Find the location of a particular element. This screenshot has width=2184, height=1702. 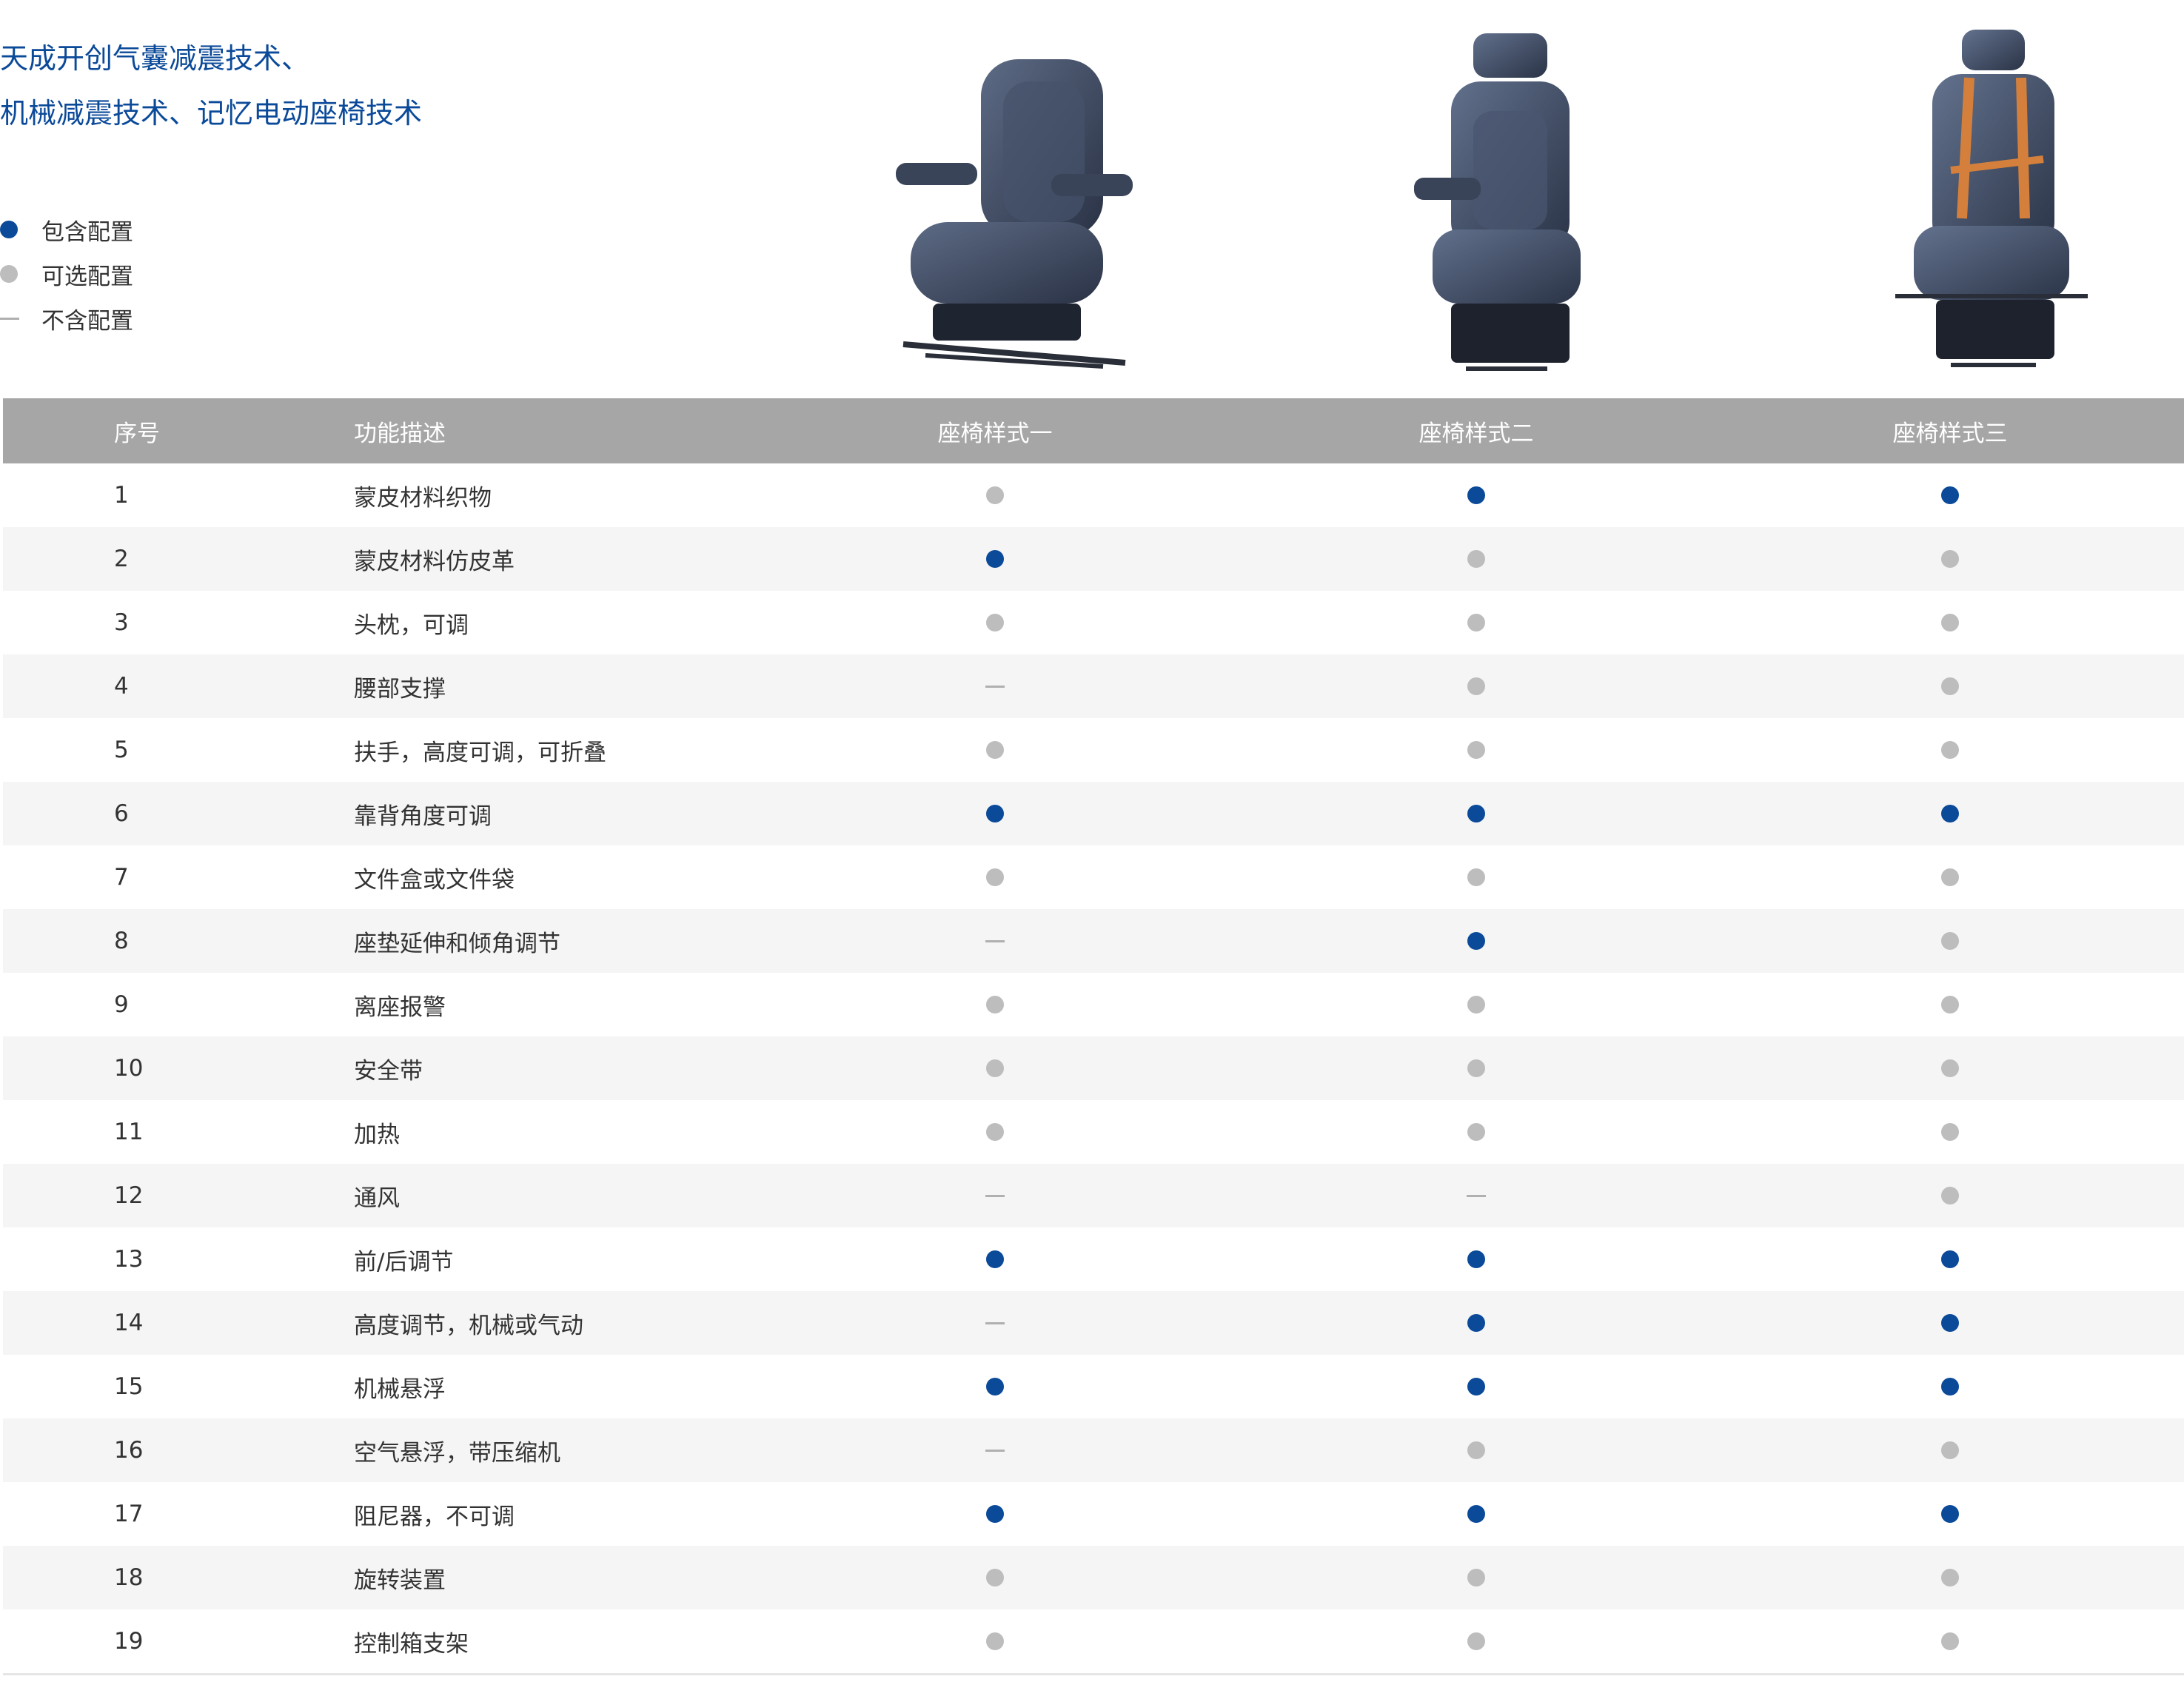

legend-item-optional: 可选配置 is located at coordinates (66, 274).